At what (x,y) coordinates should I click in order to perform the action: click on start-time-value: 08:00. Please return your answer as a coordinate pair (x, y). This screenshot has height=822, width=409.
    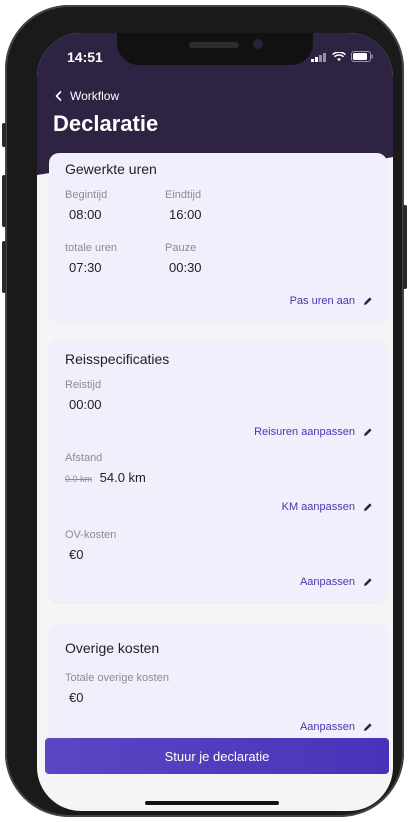
    Looking at the image, I should click on (85, 214).